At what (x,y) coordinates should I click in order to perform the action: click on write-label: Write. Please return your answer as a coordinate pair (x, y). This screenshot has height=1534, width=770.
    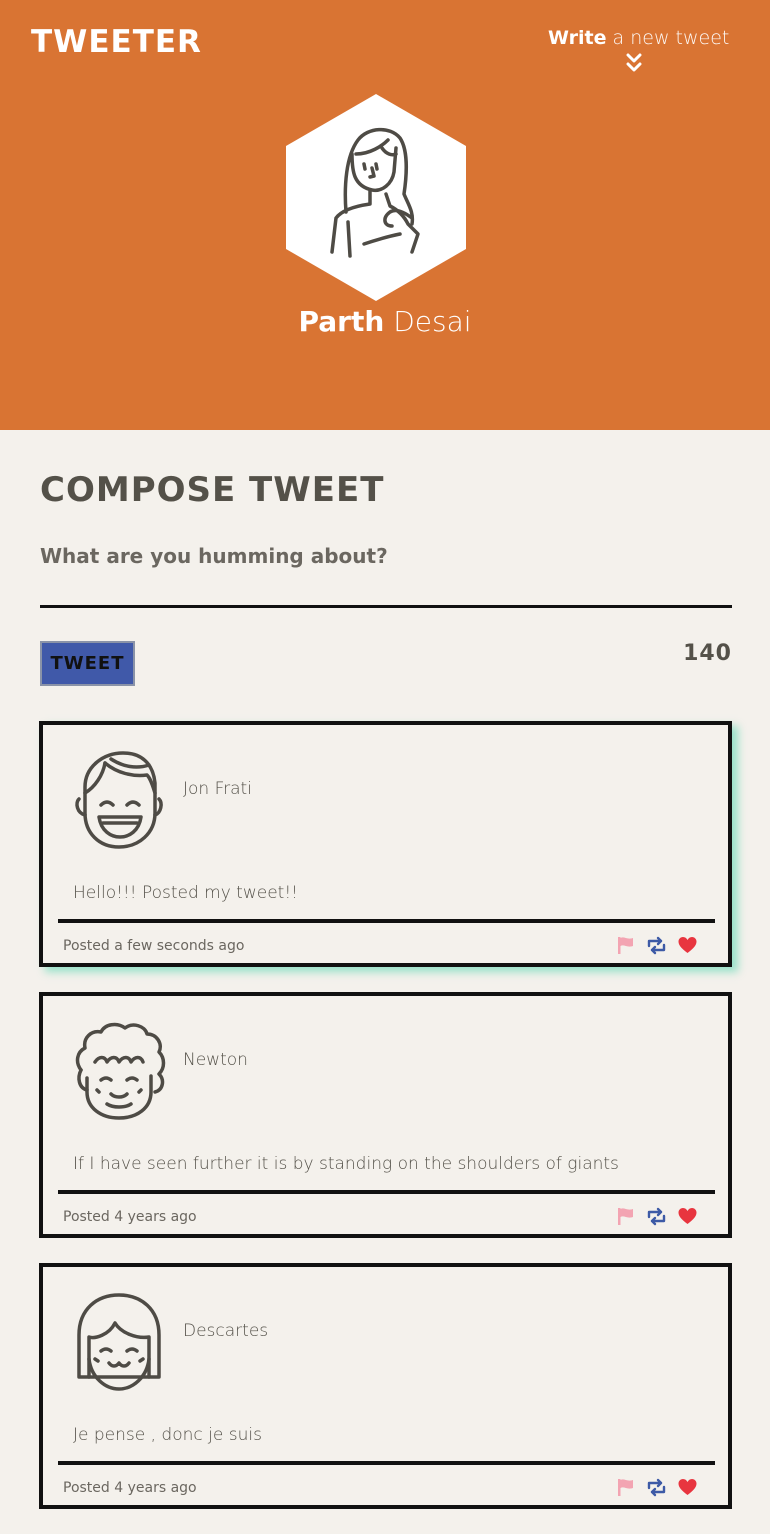
    Looking at the image, I should click on (577, 38).